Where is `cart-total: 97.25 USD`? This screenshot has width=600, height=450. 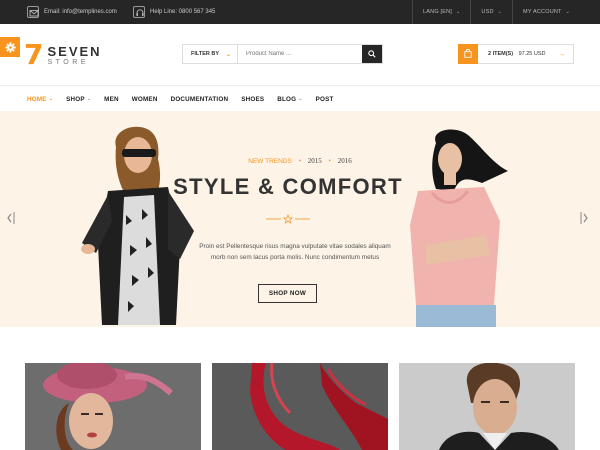
cart-total: 97.25 USD is located at coordinates (532, 54).